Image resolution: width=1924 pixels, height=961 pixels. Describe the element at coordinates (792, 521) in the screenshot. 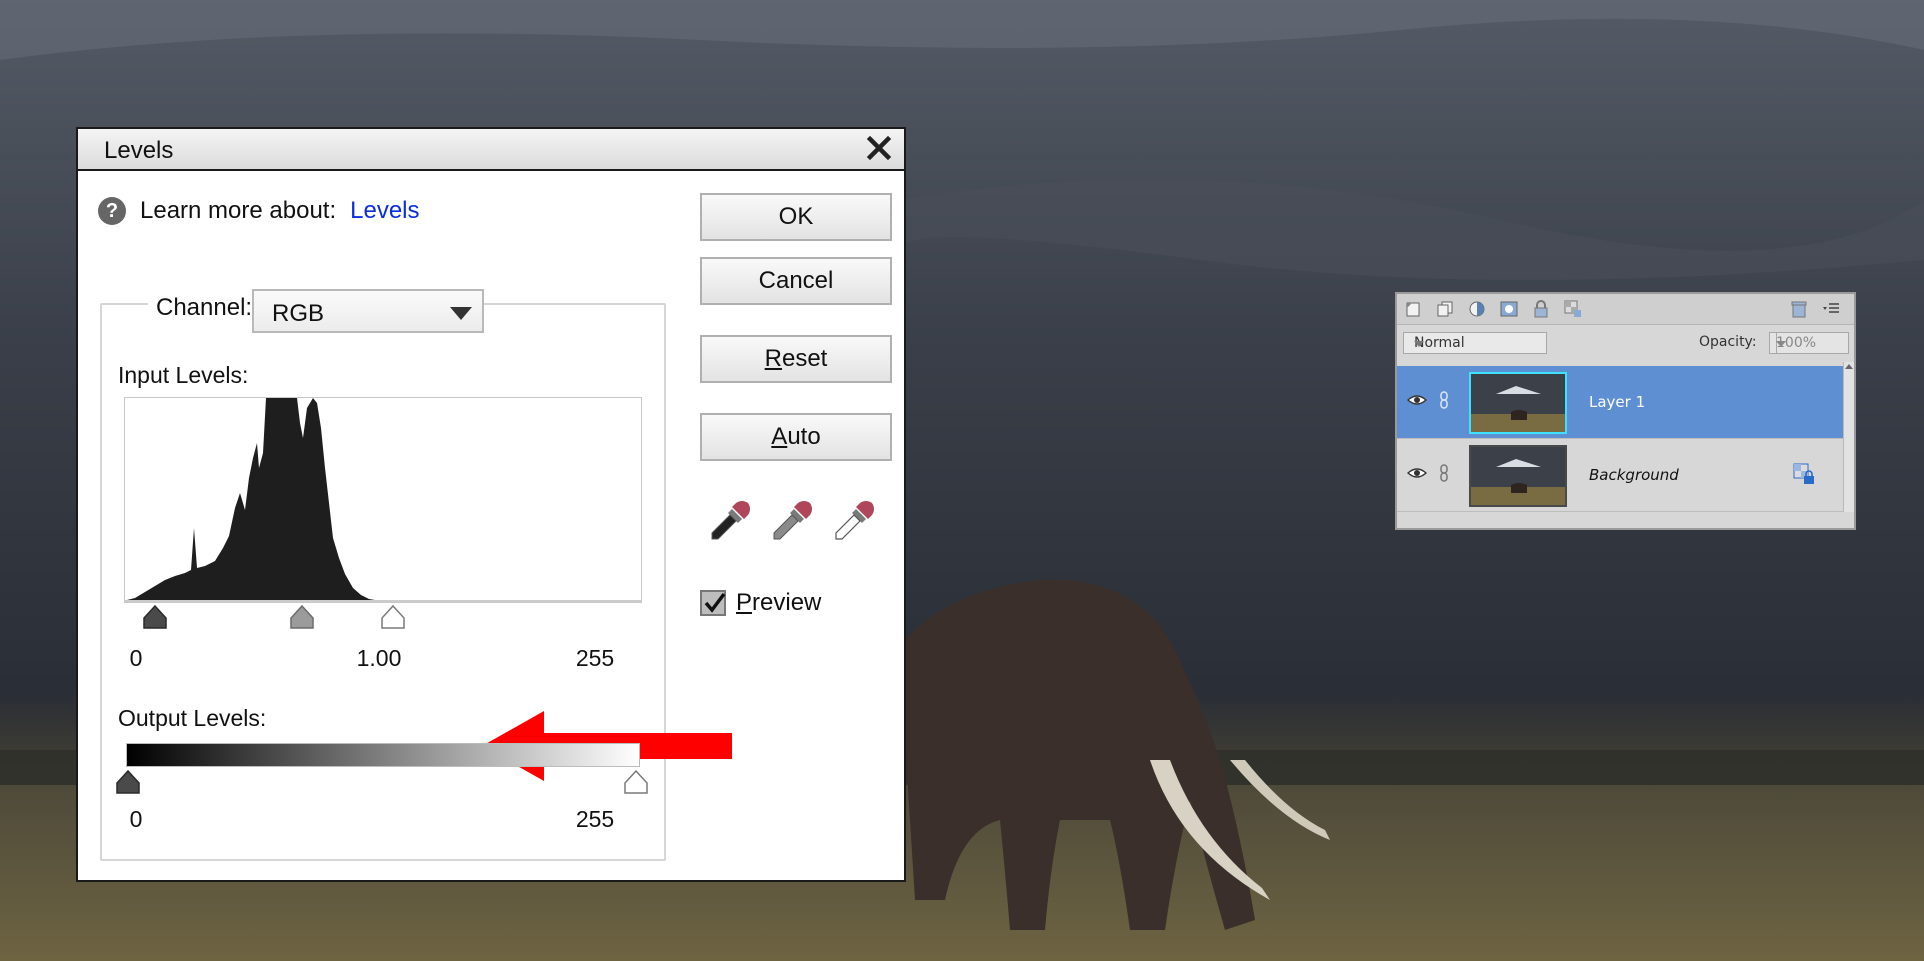

I see `gray-eyedropper-icon` at that location.